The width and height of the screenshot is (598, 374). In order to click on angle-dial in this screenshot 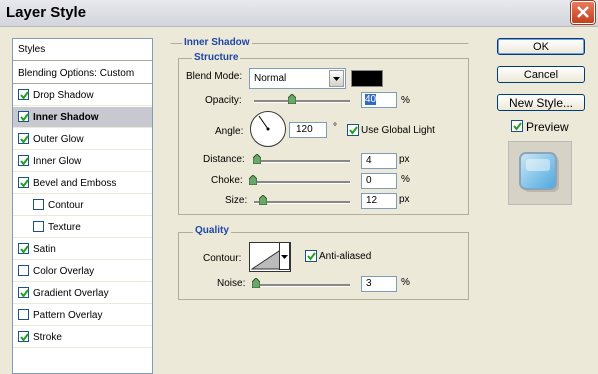, I will do `click(268, 129)`.